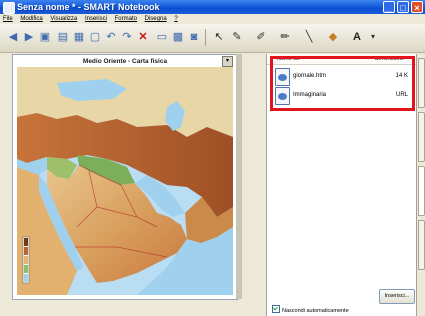 The width and height of the screenshot is (425, 316). Describe the element at coordinates (389, 7) in the screenshot. I see `minimize-icon: _` at that location.